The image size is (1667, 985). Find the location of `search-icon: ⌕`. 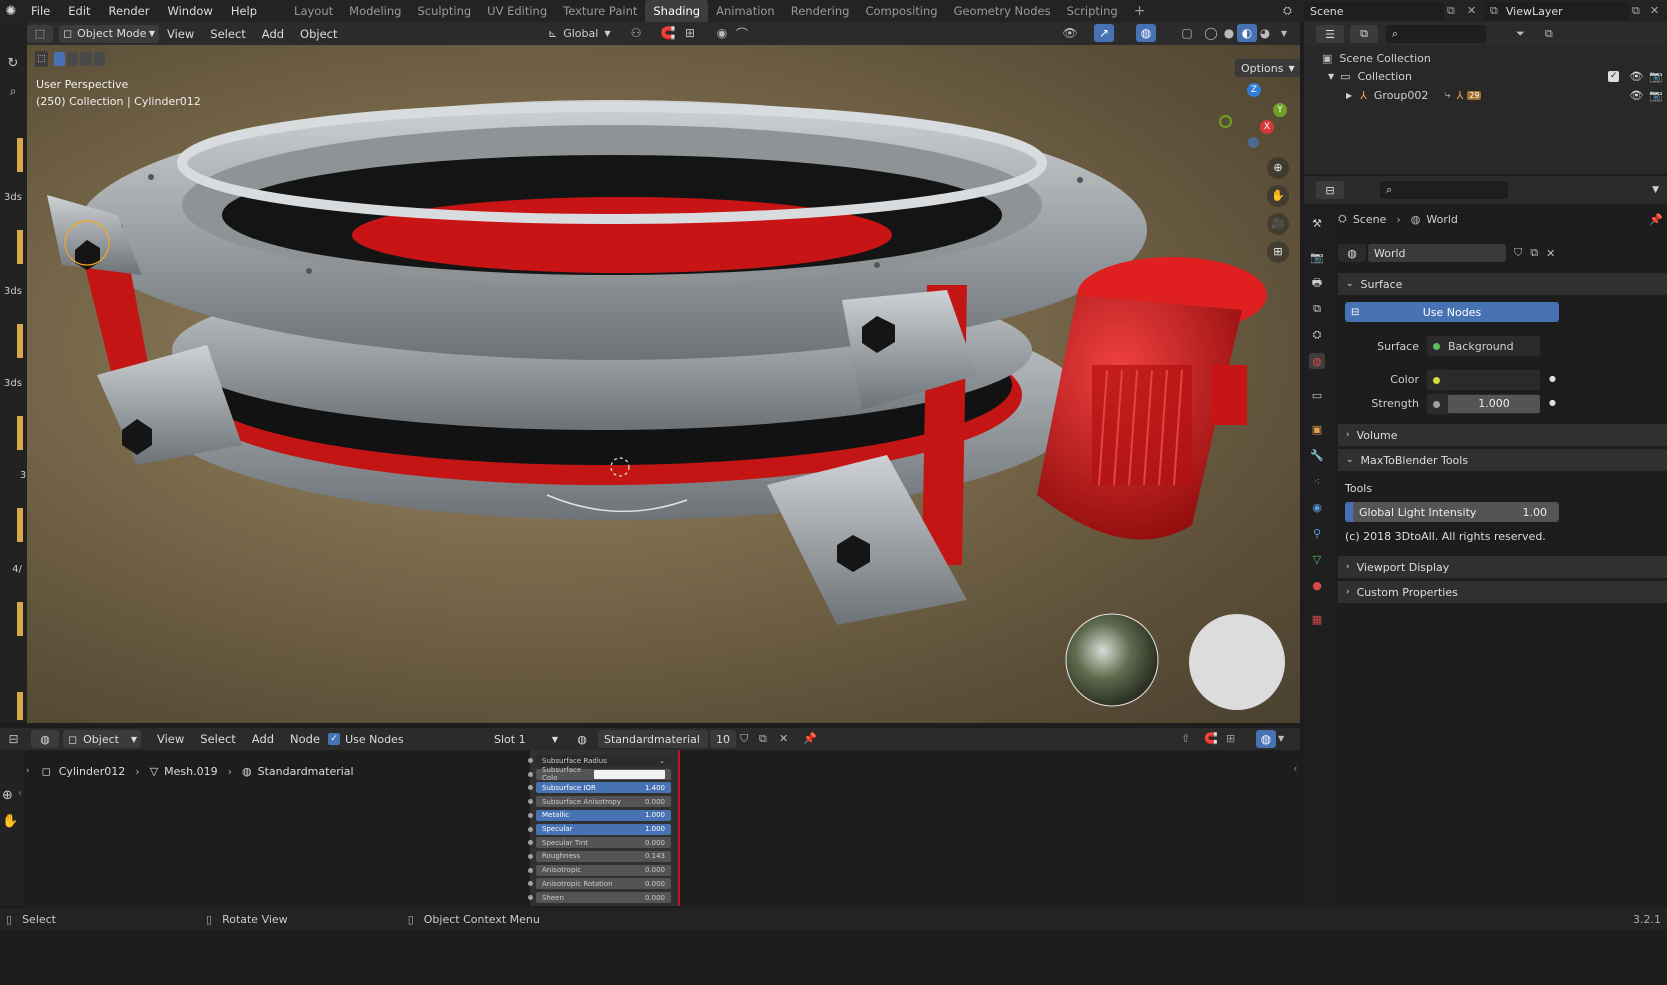

search-icon: ⌕ is located at coordinates (13, 91).